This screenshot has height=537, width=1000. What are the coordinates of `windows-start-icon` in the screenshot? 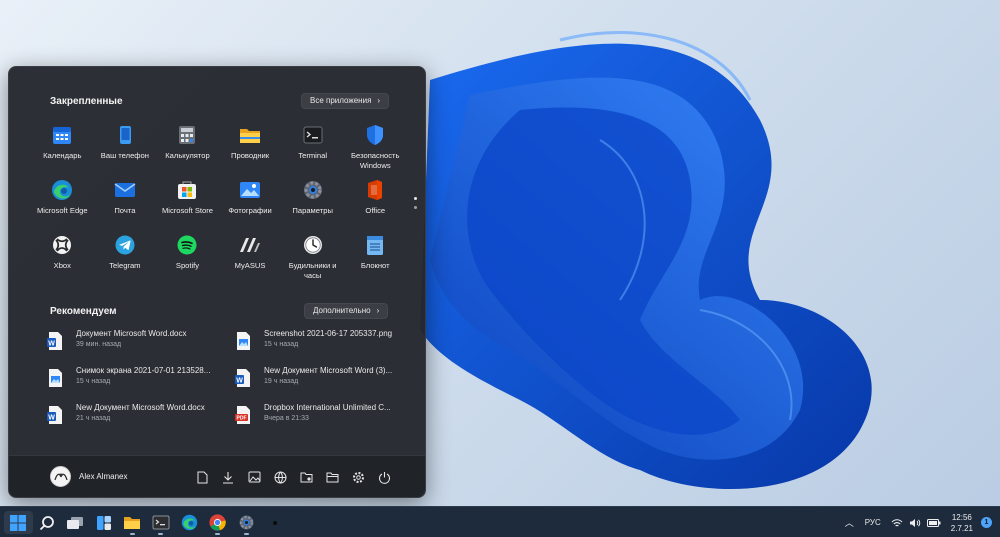 It's located at (18, 522).